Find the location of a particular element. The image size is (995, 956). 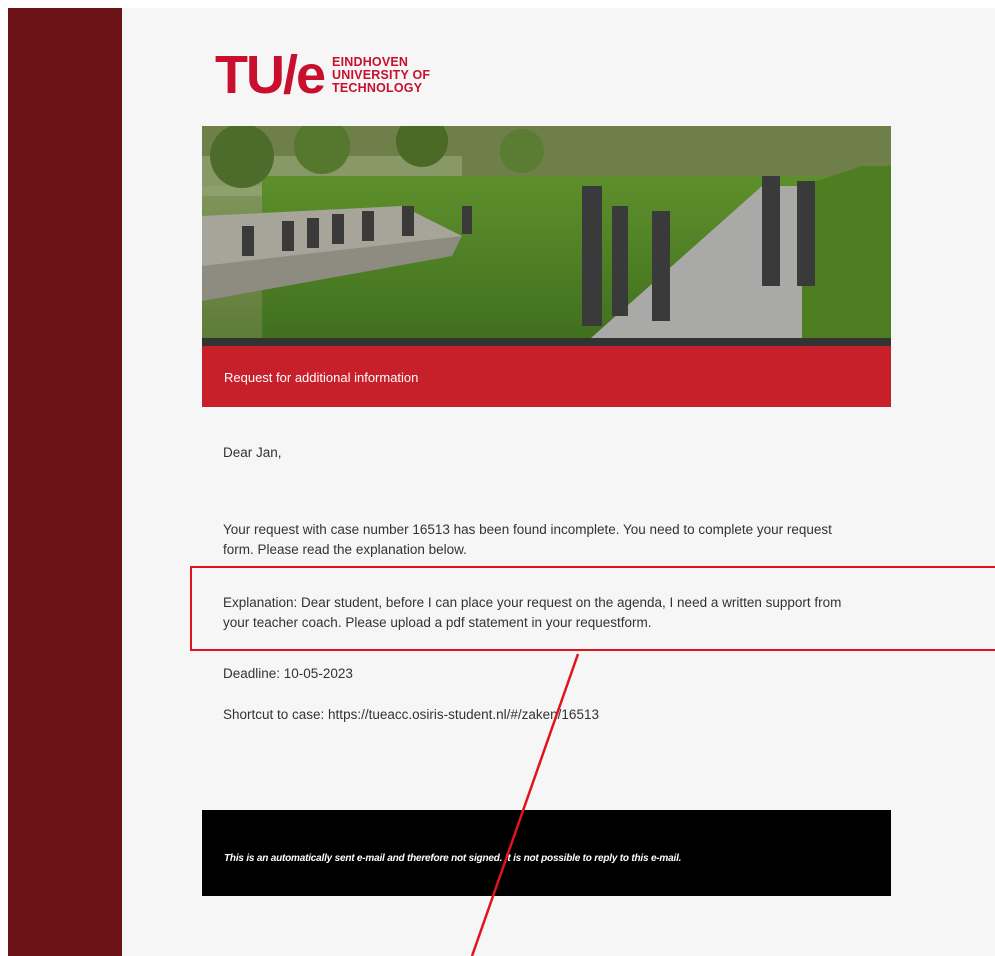

notification-banner: Request for additional information is located at coordinates (546, 376).